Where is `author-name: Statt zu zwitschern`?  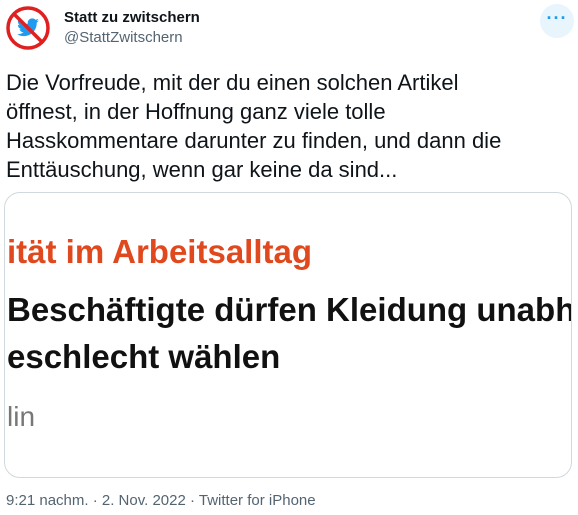
author-name: Statt zu zwitschern is located at coordinates (132, 17).